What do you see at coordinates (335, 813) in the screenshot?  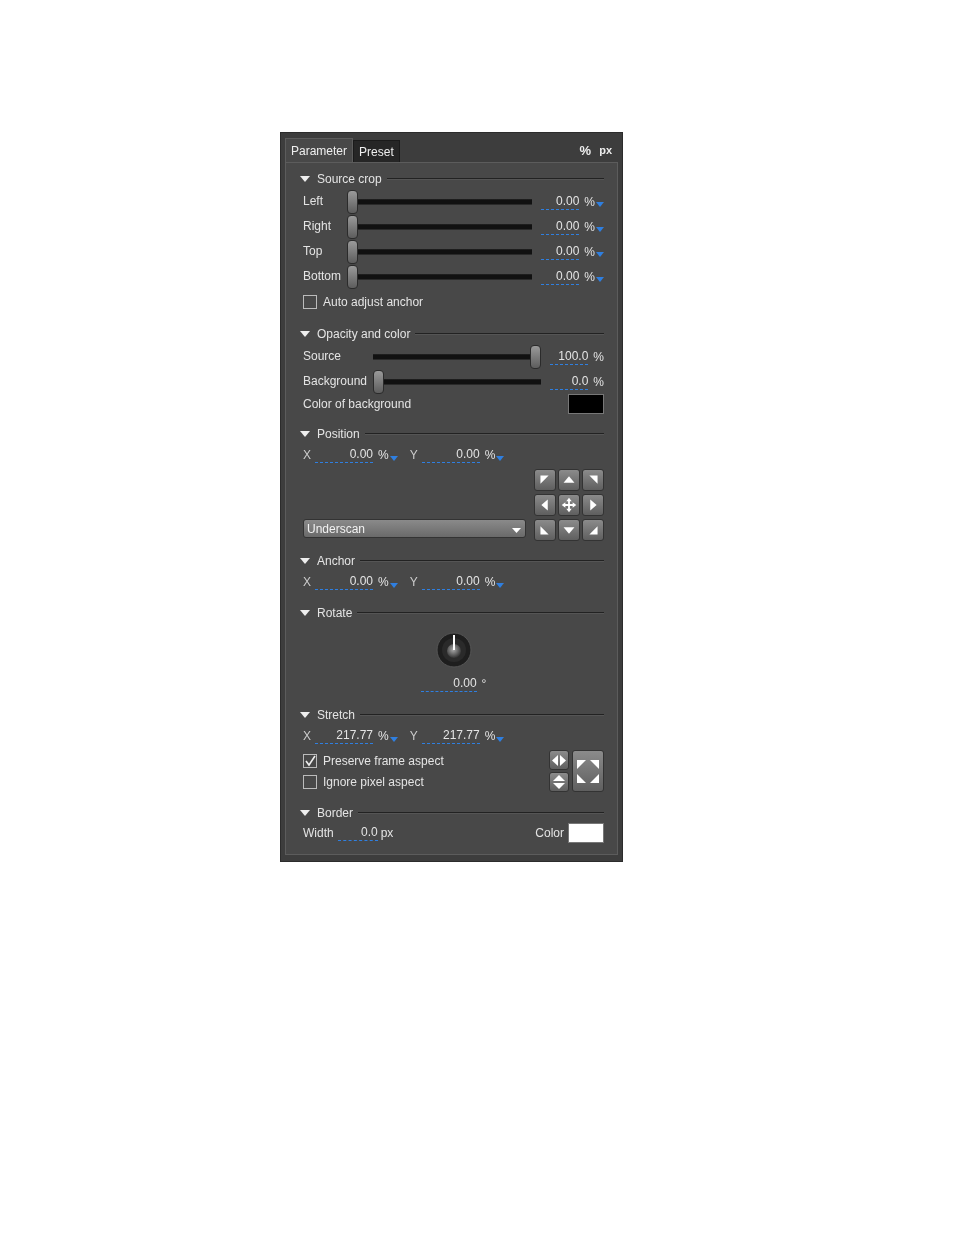 I see `section-title: Border` at bounding box center [335, 813].